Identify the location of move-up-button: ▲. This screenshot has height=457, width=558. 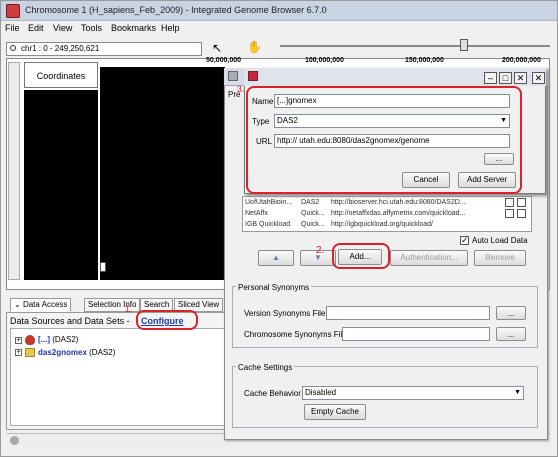
(276, 258).